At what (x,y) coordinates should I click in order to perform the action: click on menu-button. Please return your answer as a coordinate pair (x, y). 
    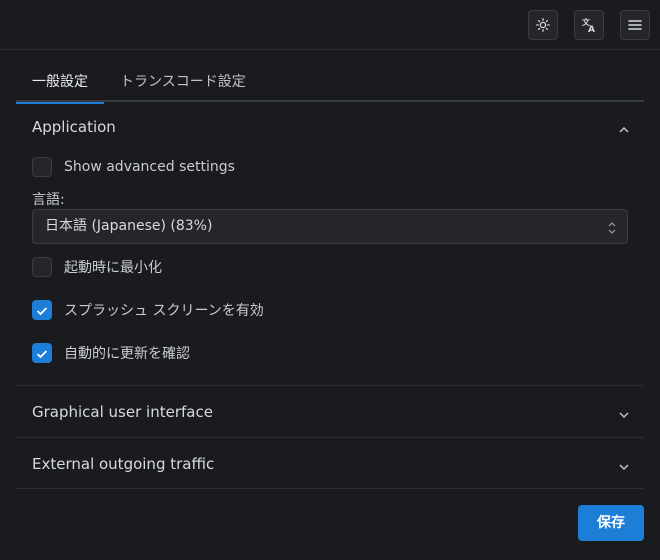
    Looking at the image, I should click on (635, 25).